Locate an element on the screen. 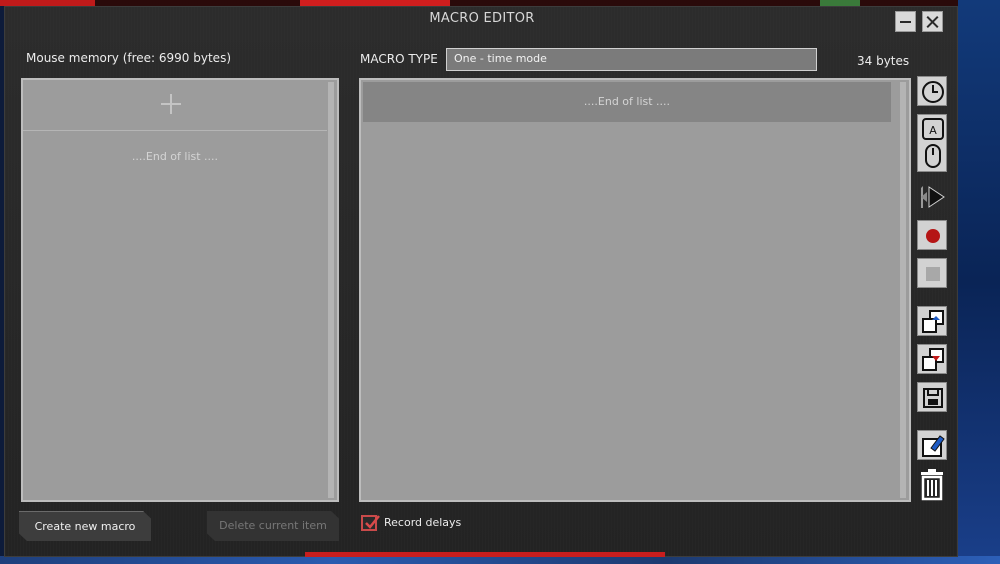 Image resolution: width=1000 pixels, height=564 pixels. desktop-bottom-strip is located at coordinates (500, 560).